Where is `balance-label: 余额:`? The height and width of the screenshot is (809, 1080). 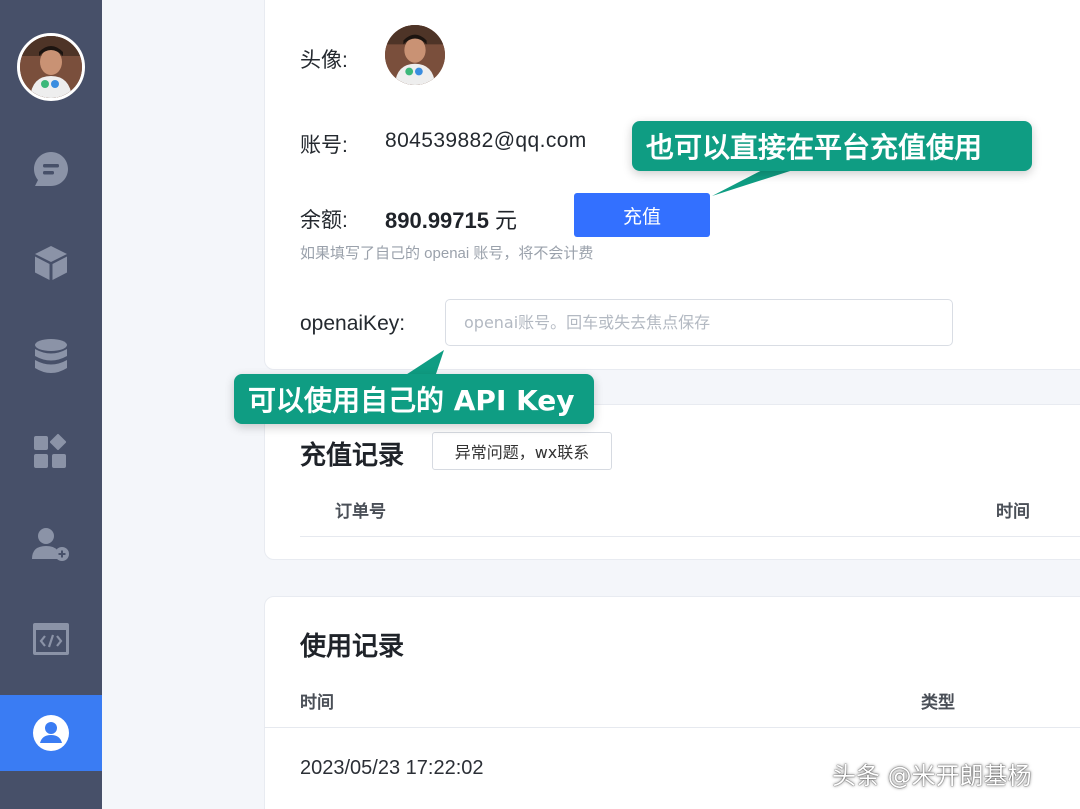 balance-label: 余额: is located at coordinates (324, 220).